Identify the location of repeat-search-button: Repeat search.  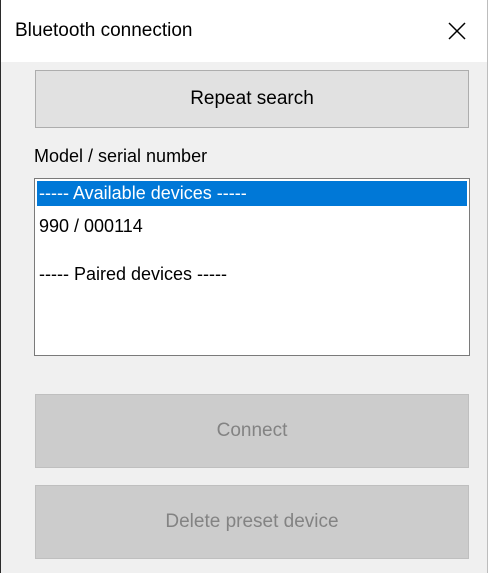
(252, 99).